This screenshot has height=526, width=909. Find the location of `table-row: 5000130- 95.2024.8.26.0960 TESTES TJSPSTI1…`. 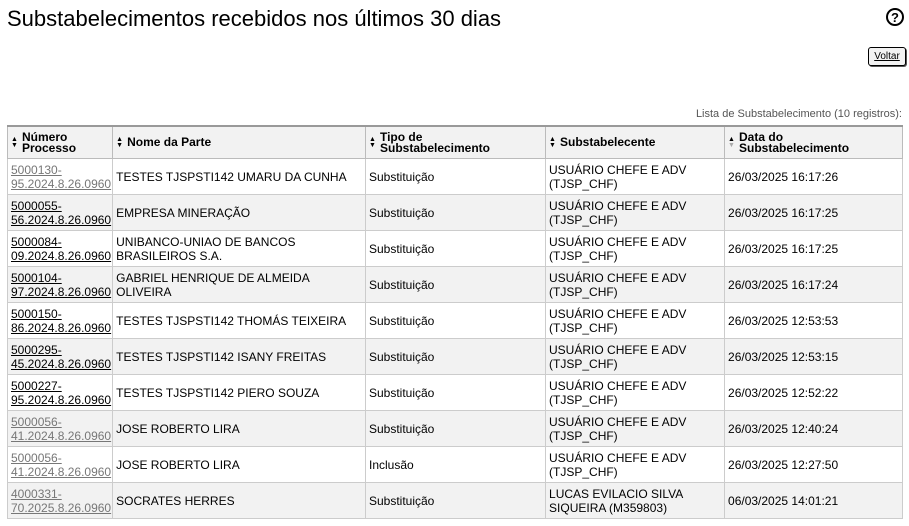

table-row: 5000130- 95.2024.8.26.0960 TESTES TJSPSTI1… is located at coordinates (454, 176).